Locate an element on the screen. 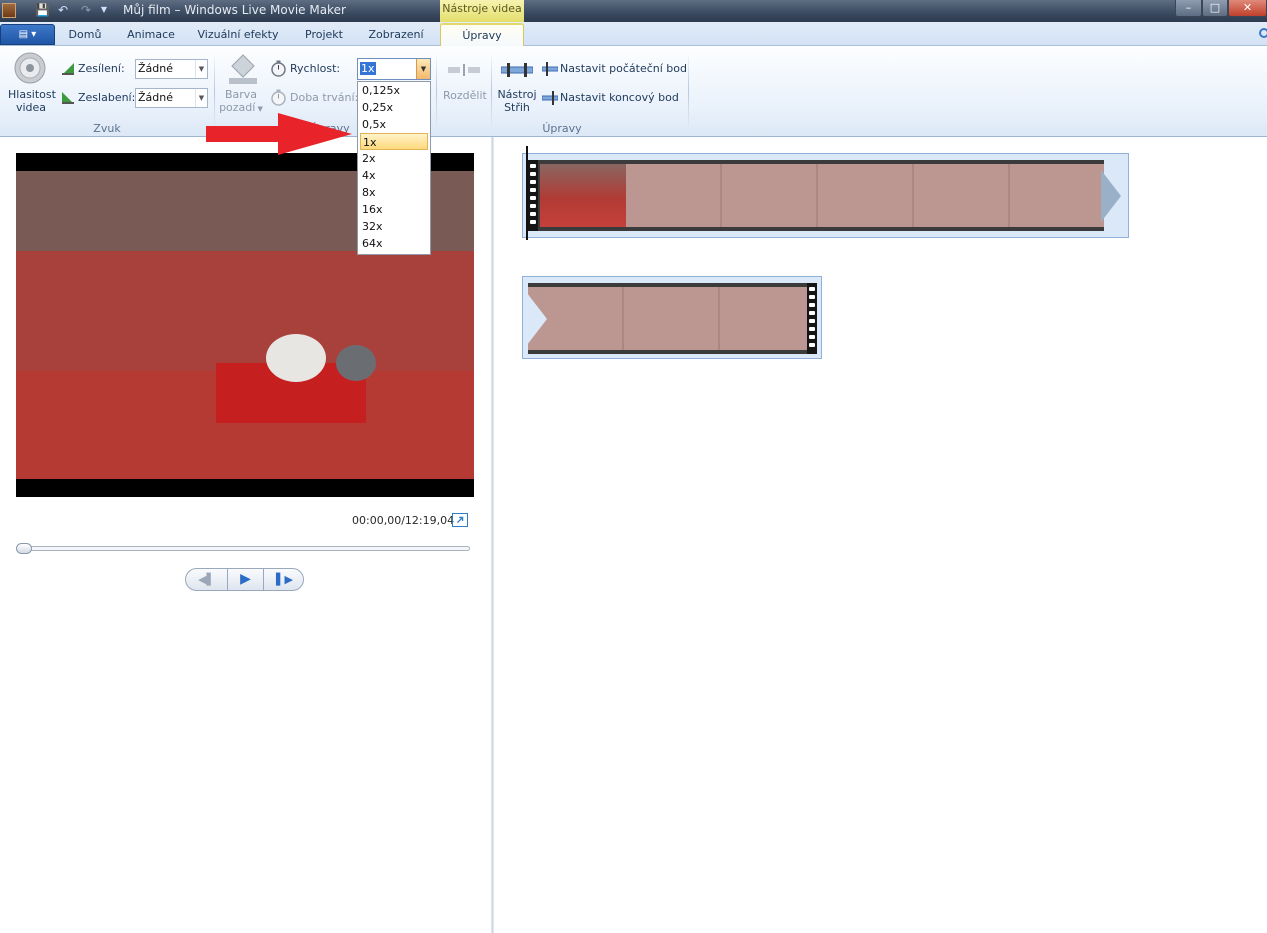  pane-splitter is located at coordinates (492, 535).